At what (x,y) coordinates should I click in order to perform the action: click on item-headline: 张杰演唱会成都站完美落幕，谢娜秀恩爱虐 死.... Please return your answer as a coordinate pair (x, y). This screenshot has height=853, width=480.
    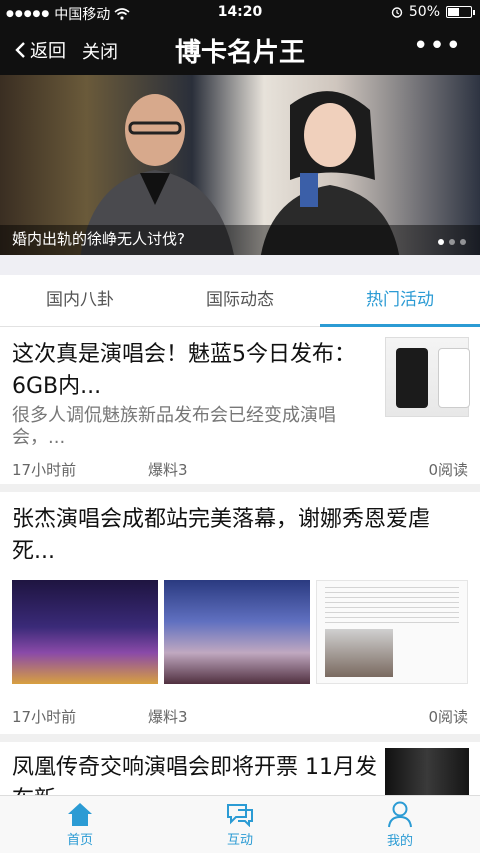
    Looking at the image, I should click on (242, 536).